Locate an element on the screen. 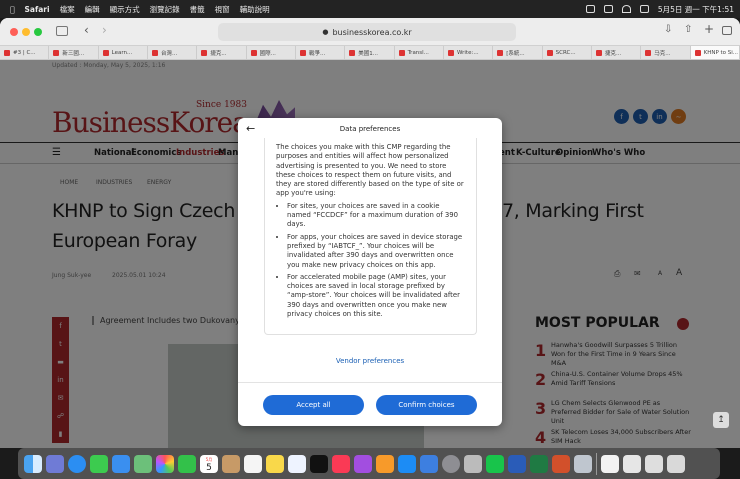 The image size is (740, 479). control-center-icon is located at coordinates (644, 9).